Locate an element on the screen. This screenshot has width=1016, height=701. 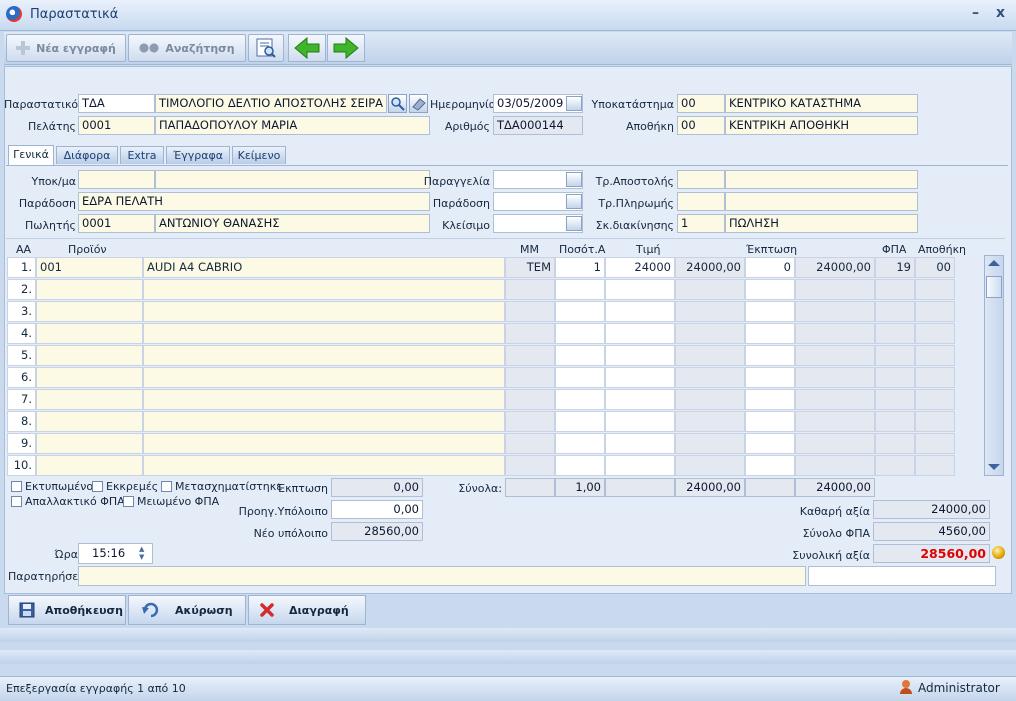
tab-extra: Extra is located at coordinates (142, 155).